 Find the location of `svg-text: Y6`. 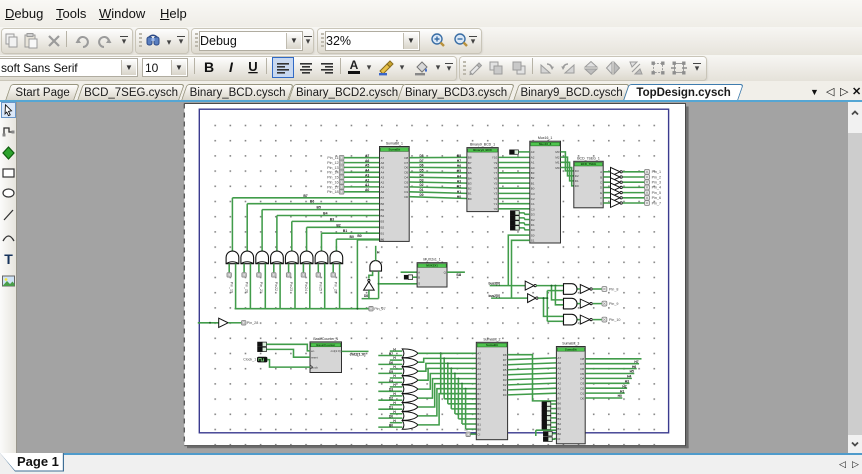

svg-text: Y6 is located at coordinates (496, 178).